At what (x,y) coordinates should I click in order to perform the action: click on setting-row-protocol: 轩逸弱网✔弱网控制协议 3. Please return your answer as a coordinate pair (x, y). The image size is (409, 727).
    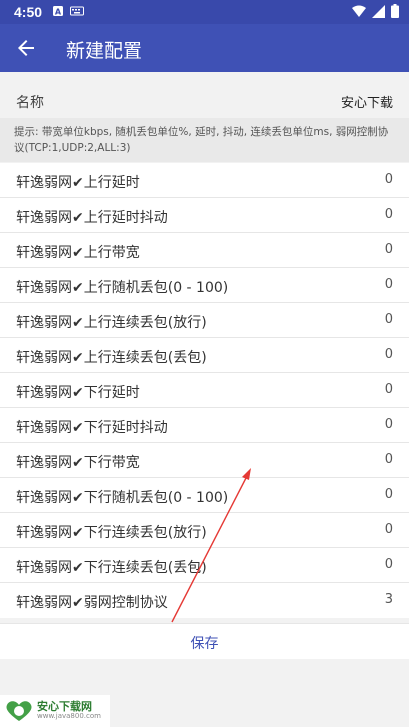
    Looking at the image, I should click on (204, 600).